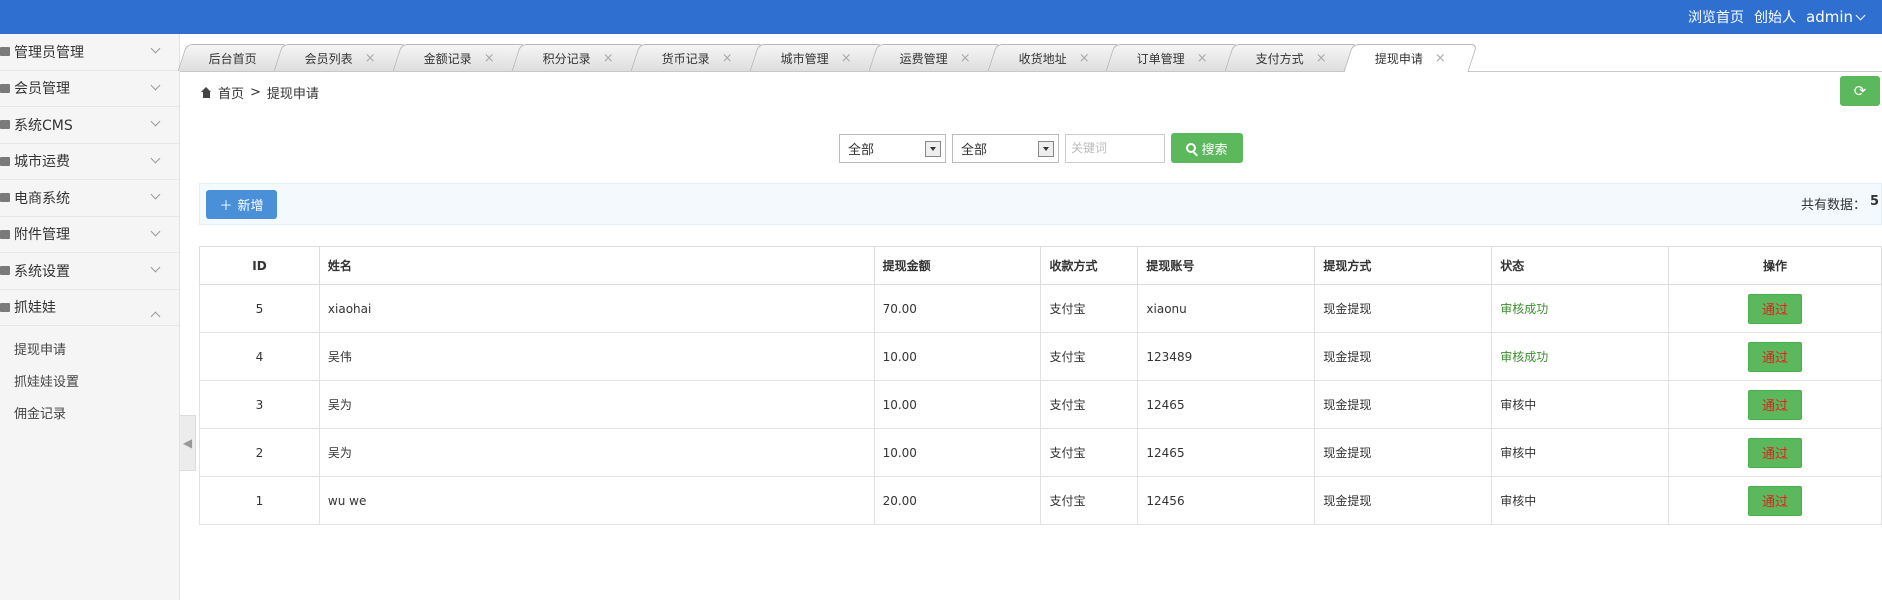  I want to click on table-row: 3 吴为 10.00 支付宝 12465 现金提现 审核中 通过, so click(1040, 404).